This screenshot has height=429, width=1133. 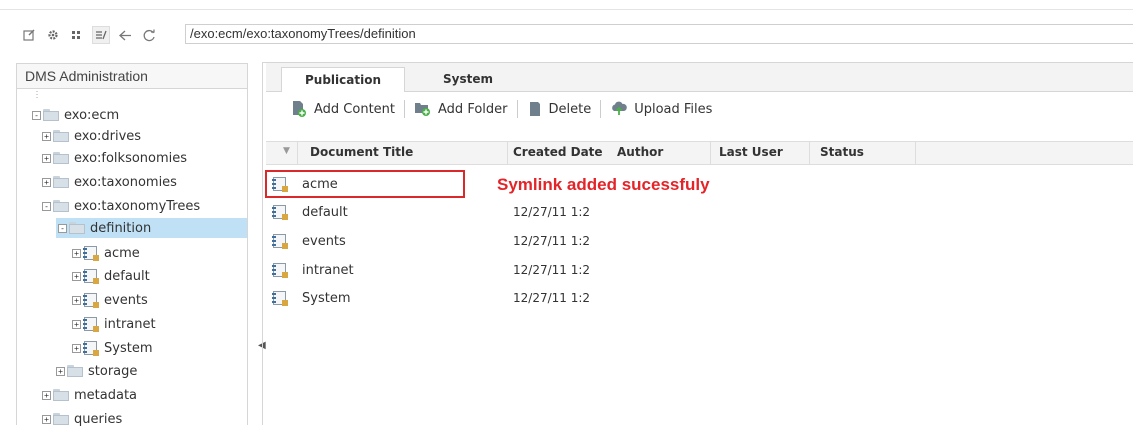 What do you see at coordinates (560, 153) in the screenshot?
I see `column-header-created-date: Created Date` at bounding box center [560, 153].